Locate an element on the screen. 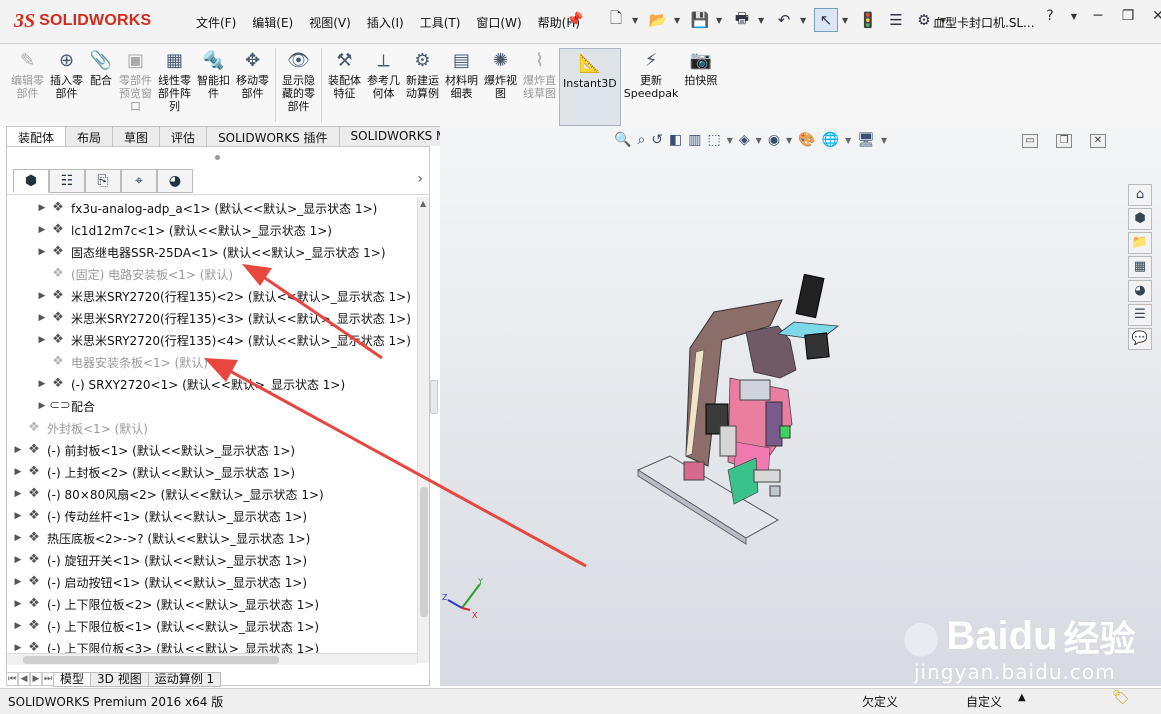  next-tab-icon: ▶ is located at coordinates (36, 679).